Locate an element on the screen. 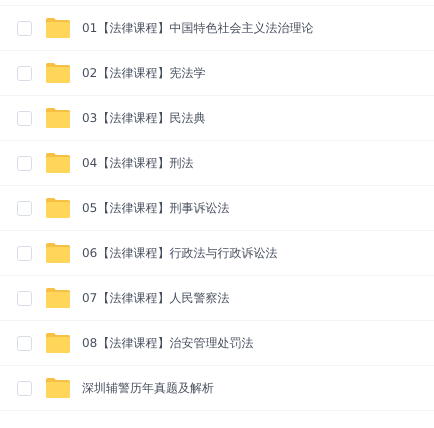  folder-name: 06【法律课程】行政法与行政诉讼法 is located at coordinates (180, 253).